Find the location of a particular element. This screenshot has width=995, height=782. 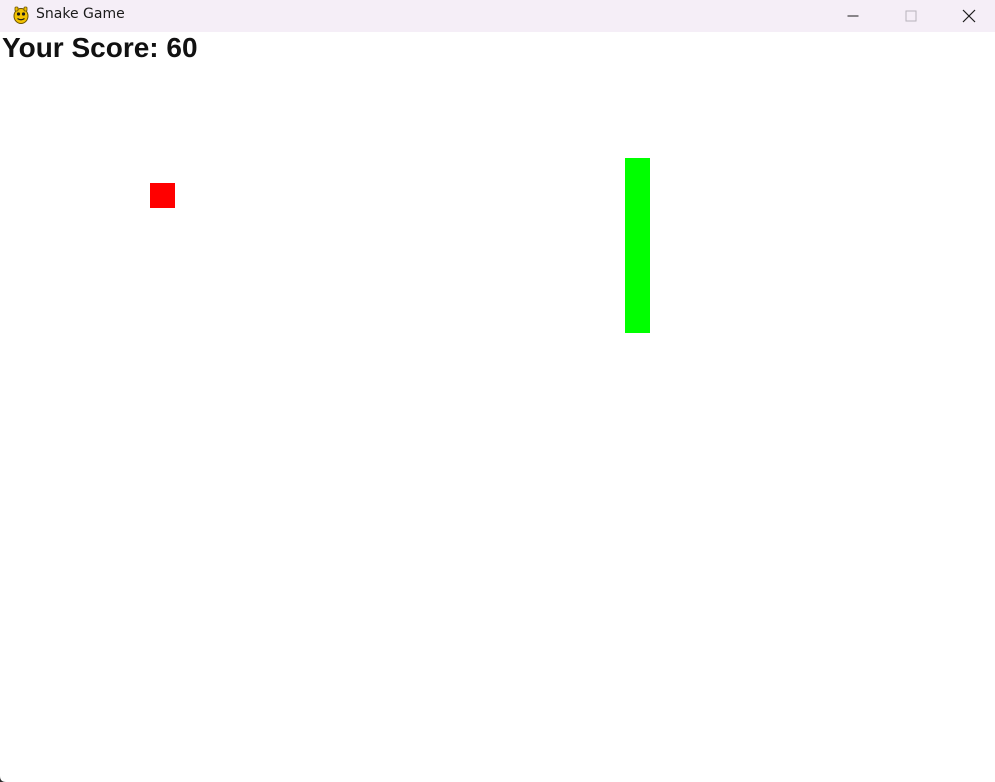

score-display: Your Score: 60 is located at coordinates (100, 47).